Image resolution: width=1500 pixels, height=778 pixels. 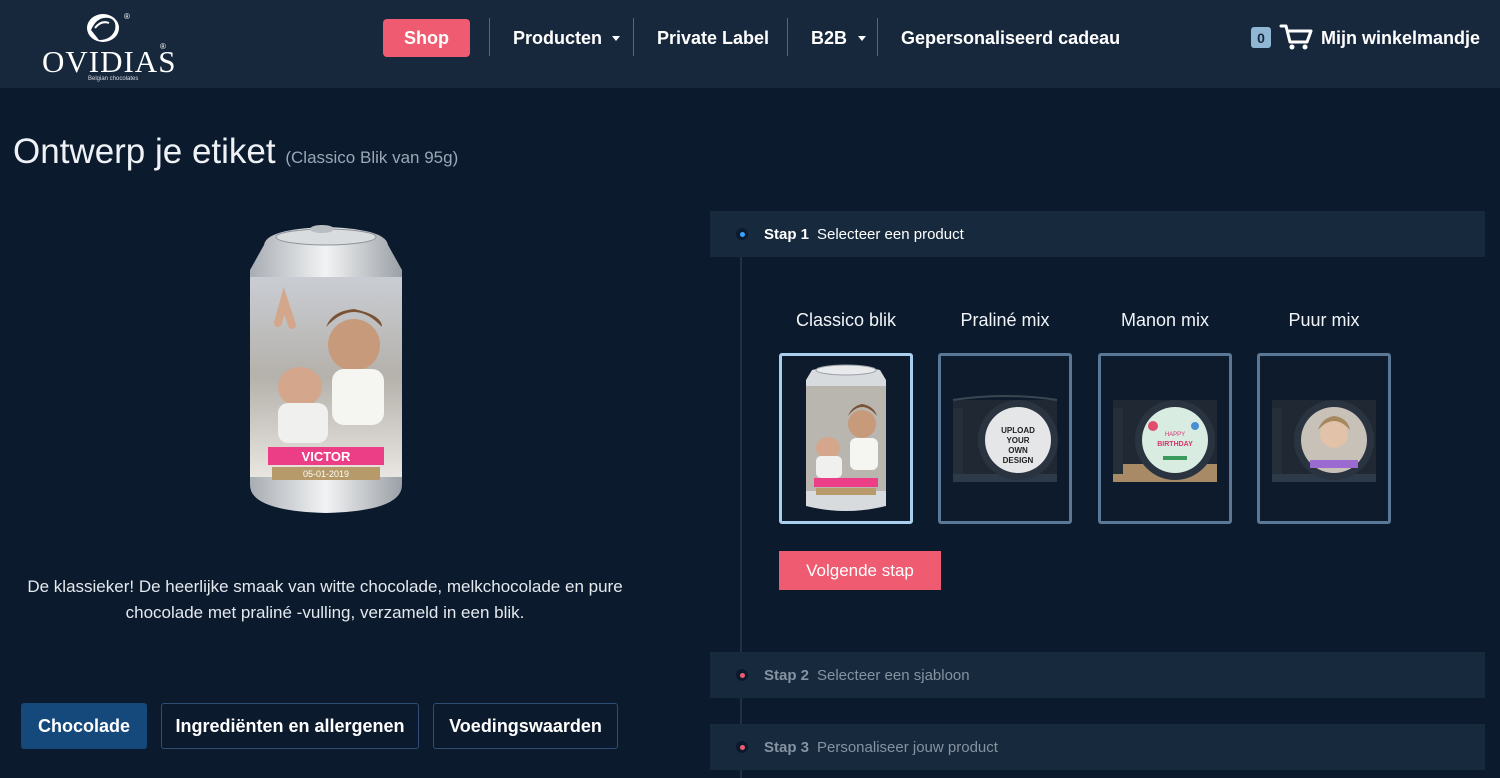 I want to click on shopping-cart-icon, so click(x=1296, y=37).